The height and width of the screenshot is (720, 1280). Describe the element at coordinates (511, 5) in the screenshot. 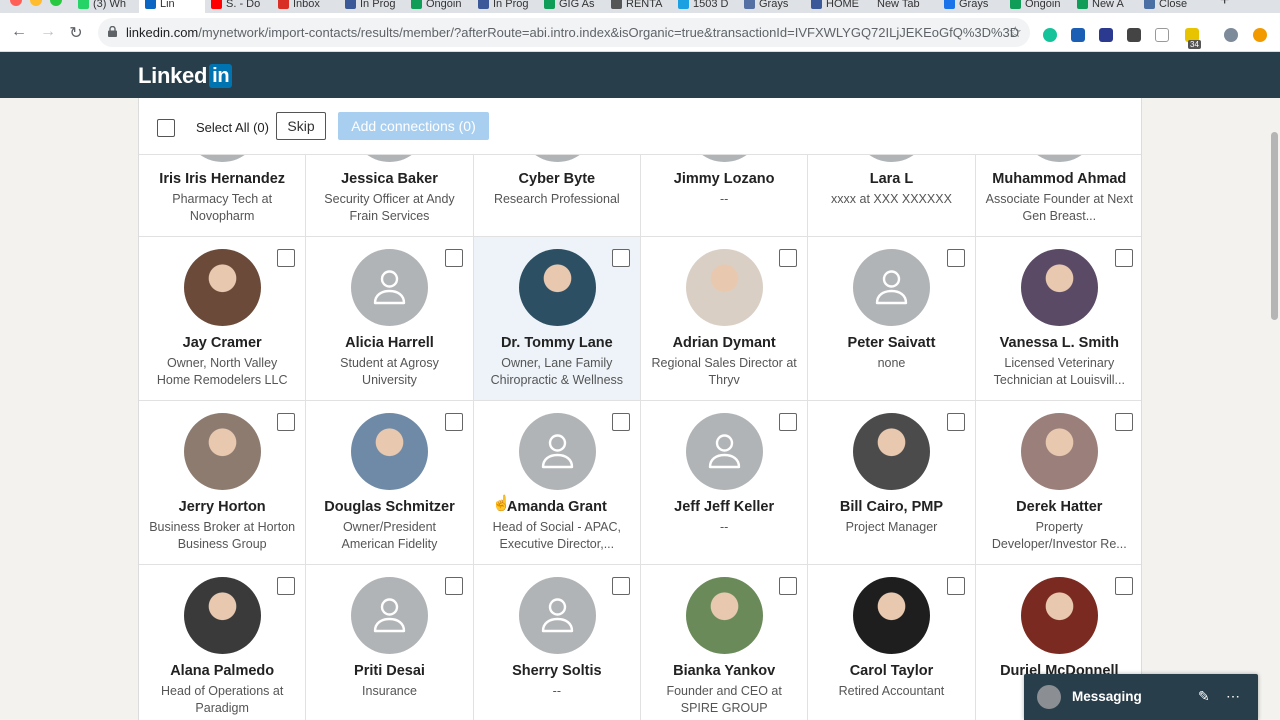

I see `tab-label: In Prog` at that location.